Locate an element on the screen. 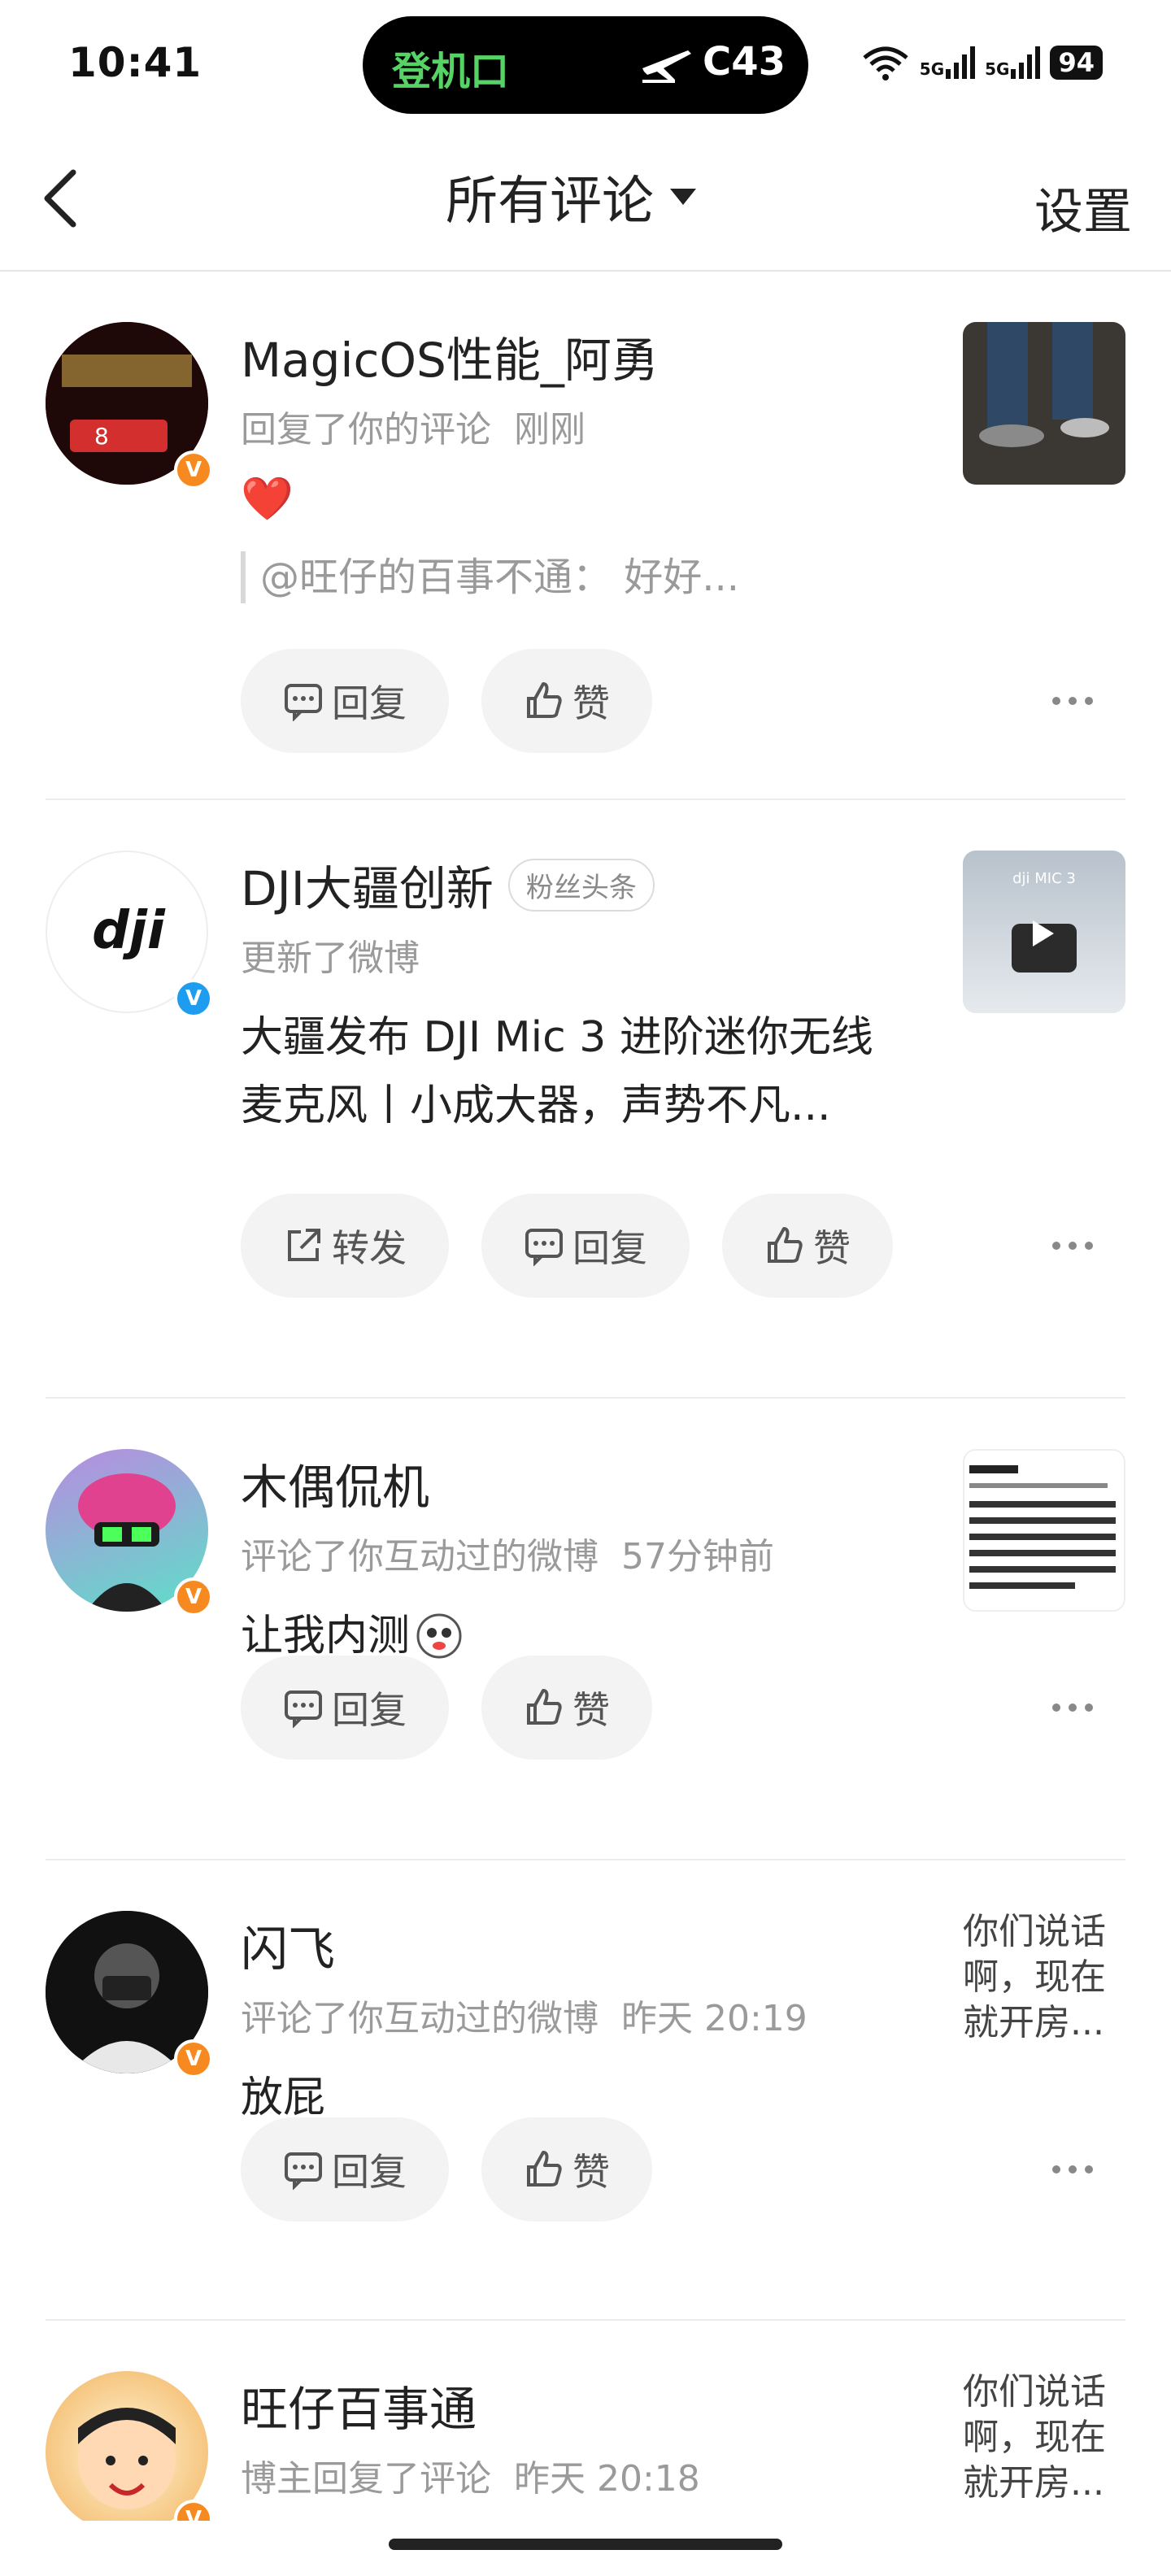  thumbnail-image: dji MIC 3 is located at coordinates (1044, 932).